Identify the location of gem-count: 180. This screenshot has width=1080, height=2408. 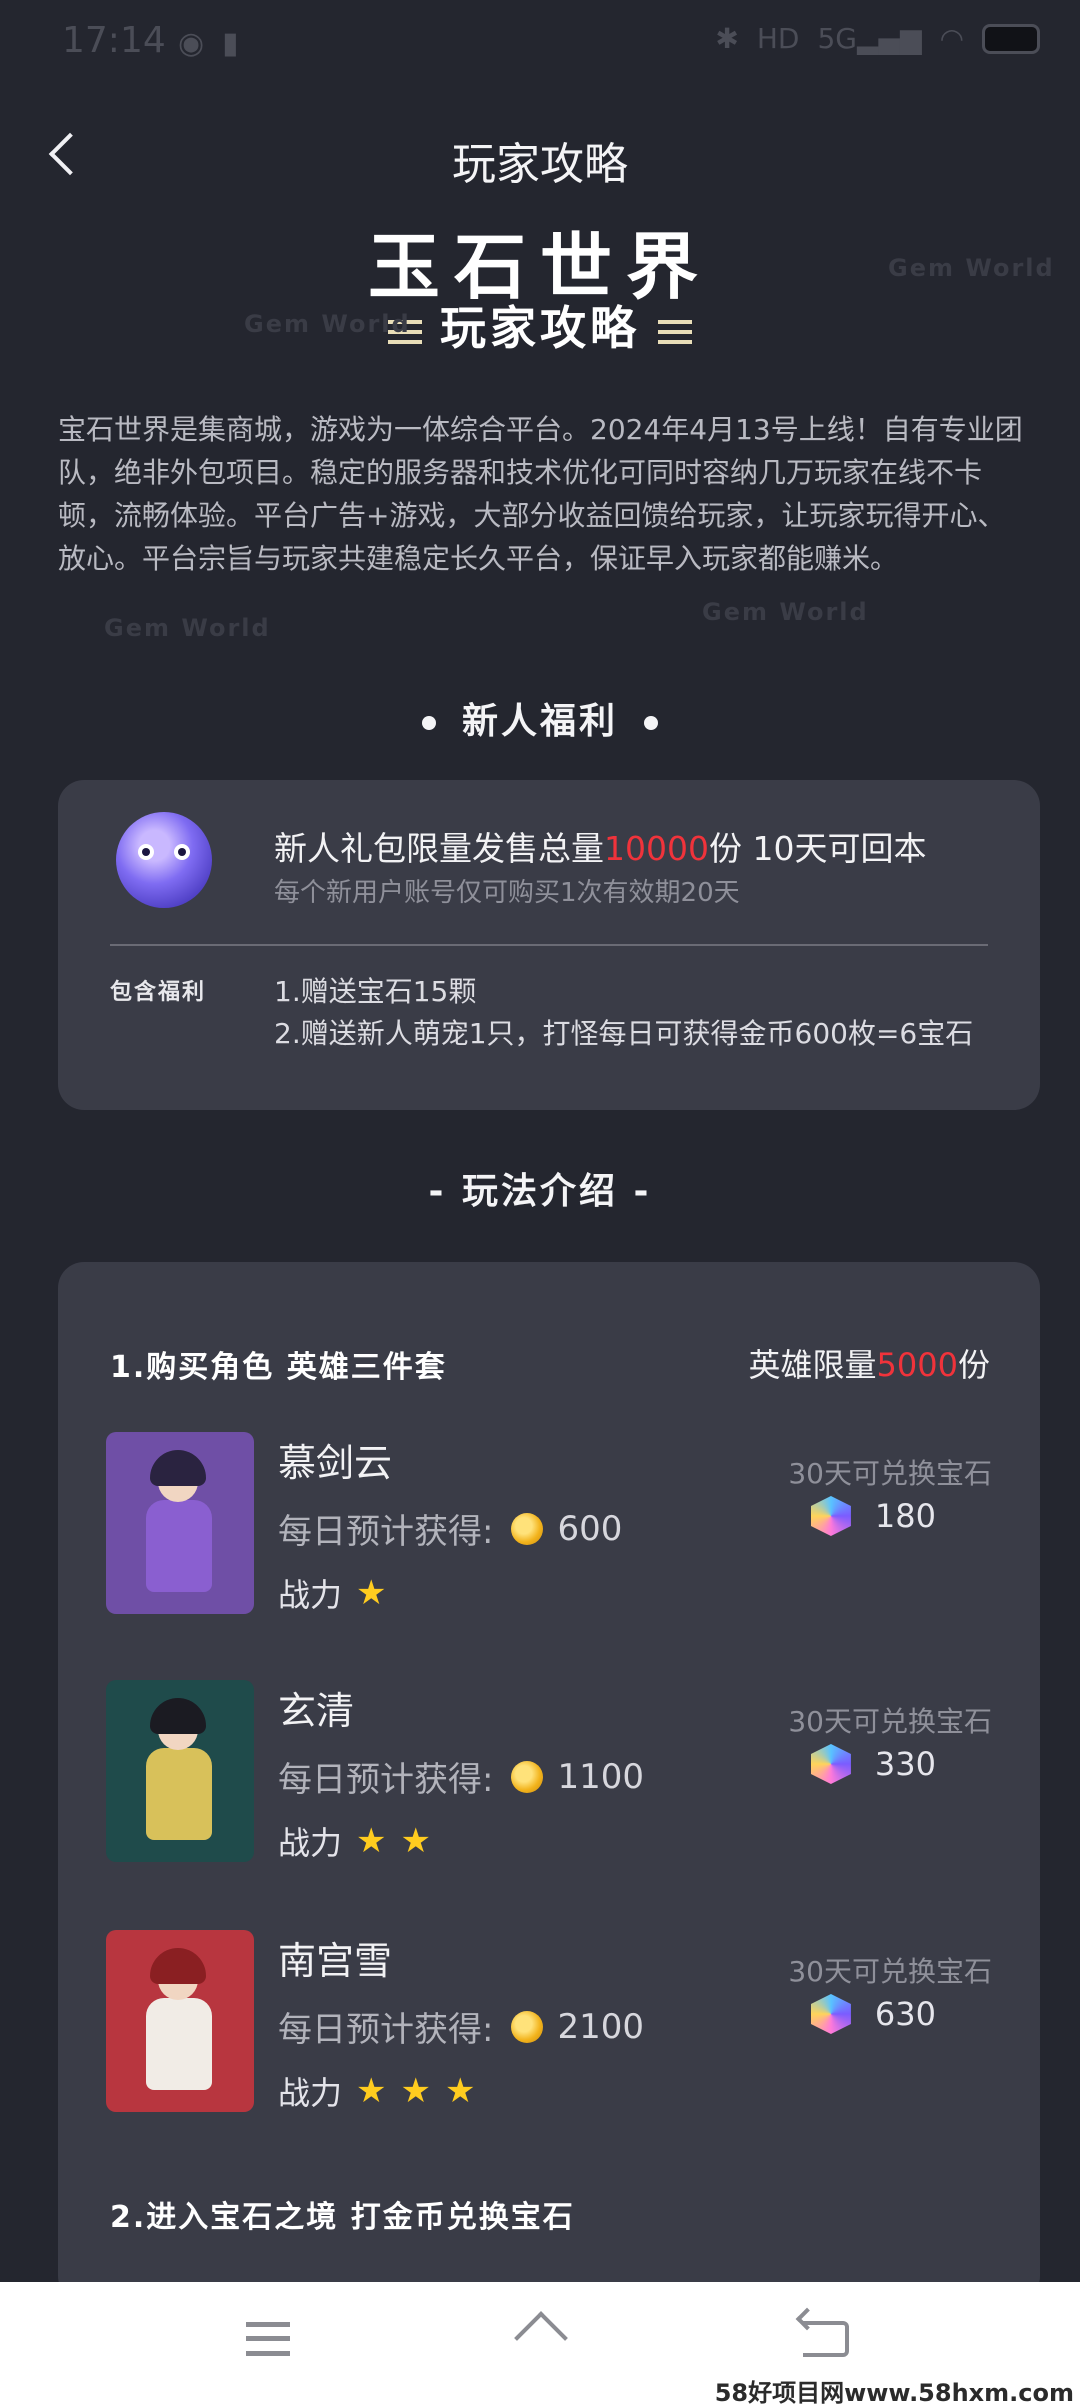
(905, 1516).